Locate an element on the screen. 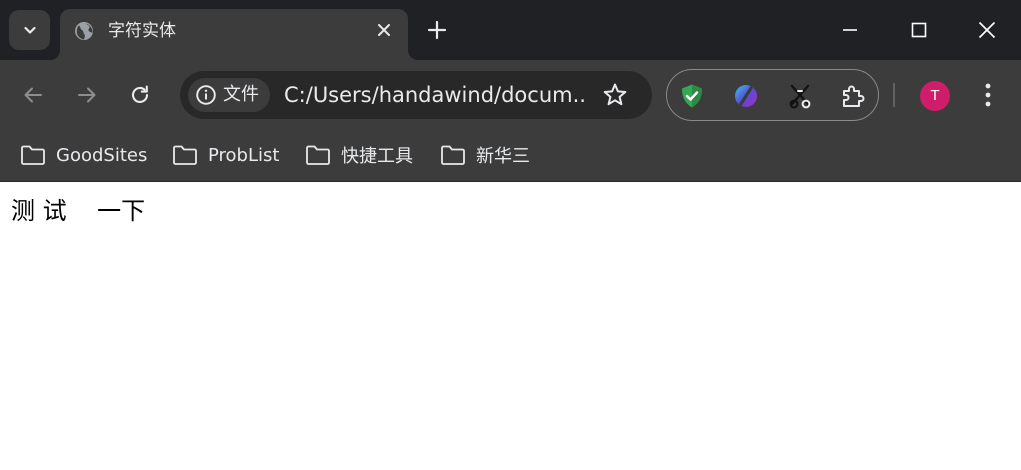 The image size is (1021, 470). window-close-button is located at coordinates (987, 30).